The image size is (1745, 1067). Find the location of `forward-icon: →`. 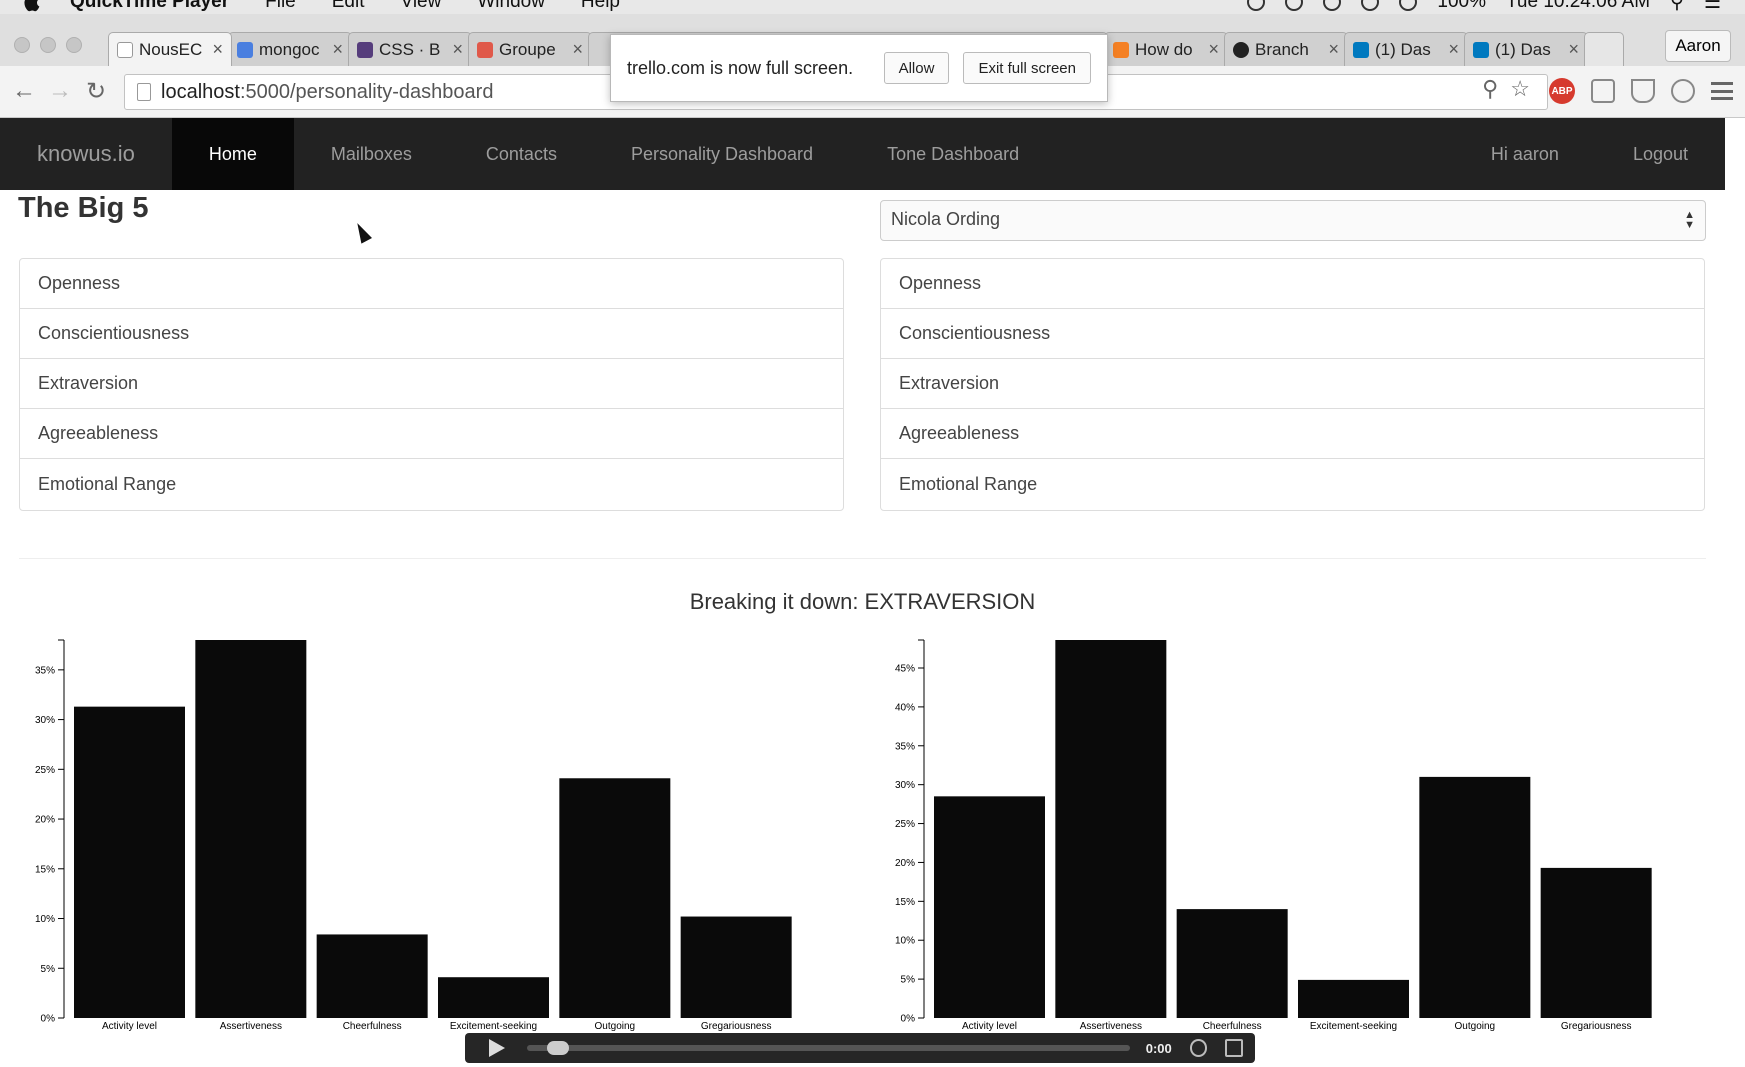

forward-icon: → is located at coordinates (60, 91).